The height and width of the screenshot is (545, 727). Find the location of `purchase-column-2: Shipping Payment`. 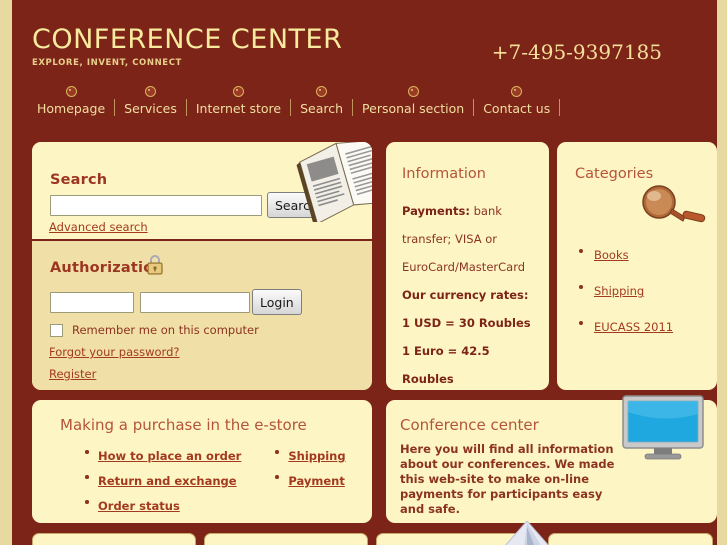

purchase-column-2: Shipping Payment is located at coordinates (310, 482).